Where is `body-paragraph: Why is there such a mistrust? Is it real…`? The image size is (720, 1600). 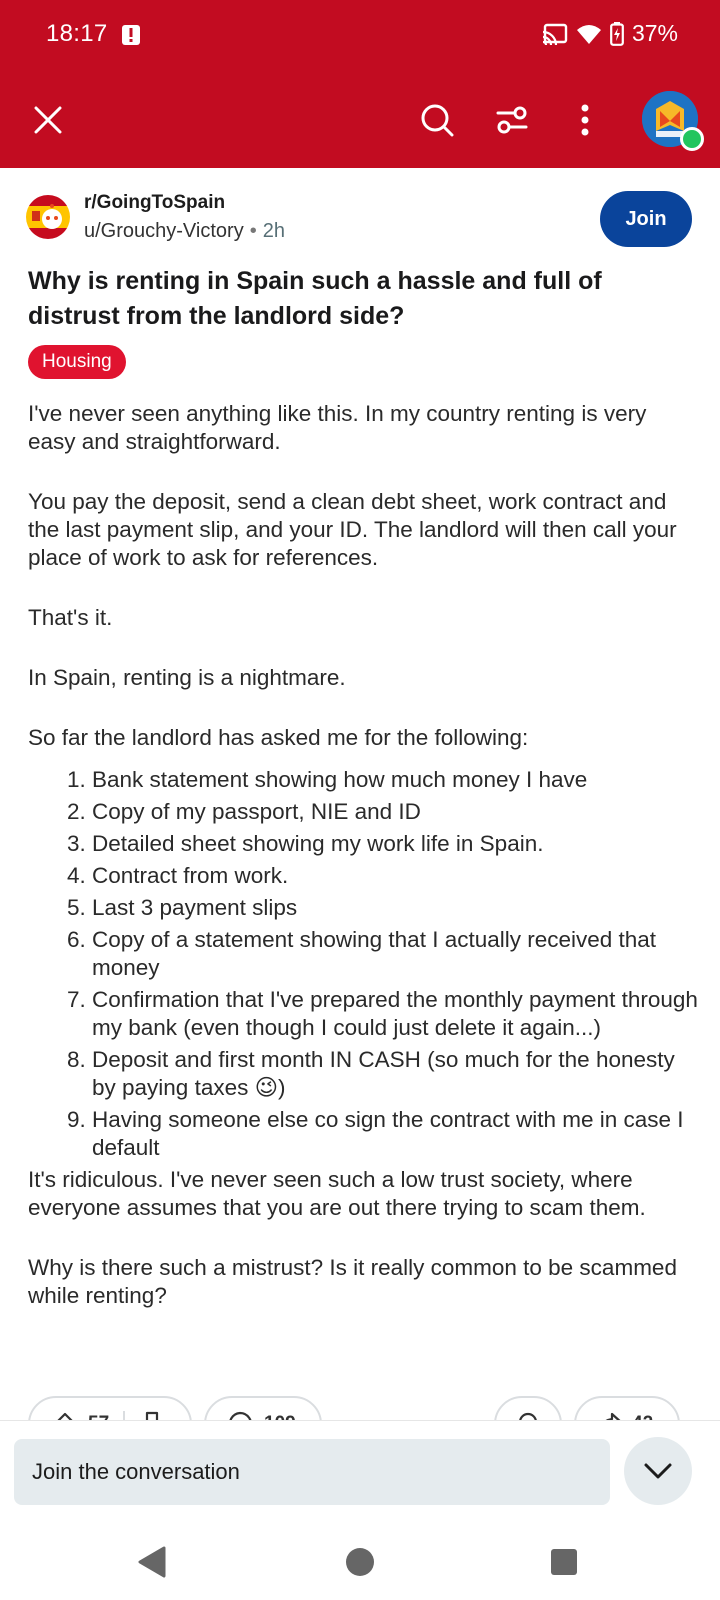 body-paragraph: Why is there such a mistrust? Is it real… is located at coordinates (352, 1281).